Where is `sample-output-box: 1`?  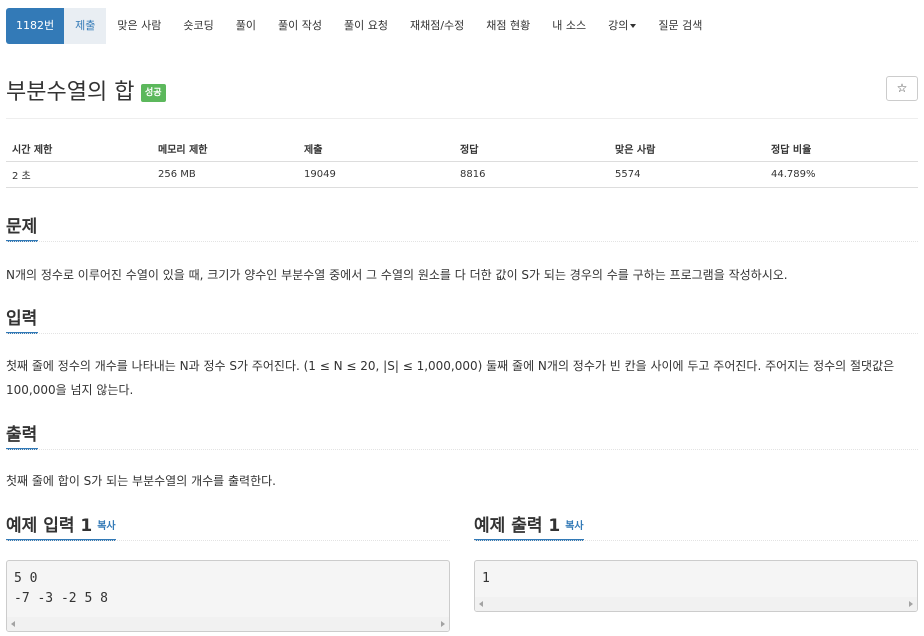 sample-output-box: 1 is located at coordinates (696, 586).